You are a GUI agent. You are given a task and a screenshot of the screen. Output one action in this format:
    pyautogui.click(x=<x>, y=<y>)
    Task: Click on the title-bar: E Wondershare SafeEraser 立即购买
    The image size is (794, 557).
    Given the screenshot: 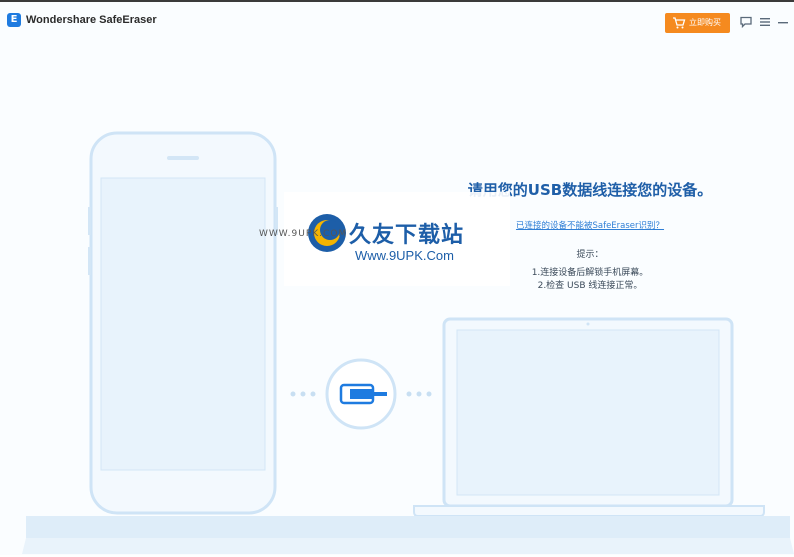 What is the action you would take?
    pyautogui.click(x=397, y=22)
    